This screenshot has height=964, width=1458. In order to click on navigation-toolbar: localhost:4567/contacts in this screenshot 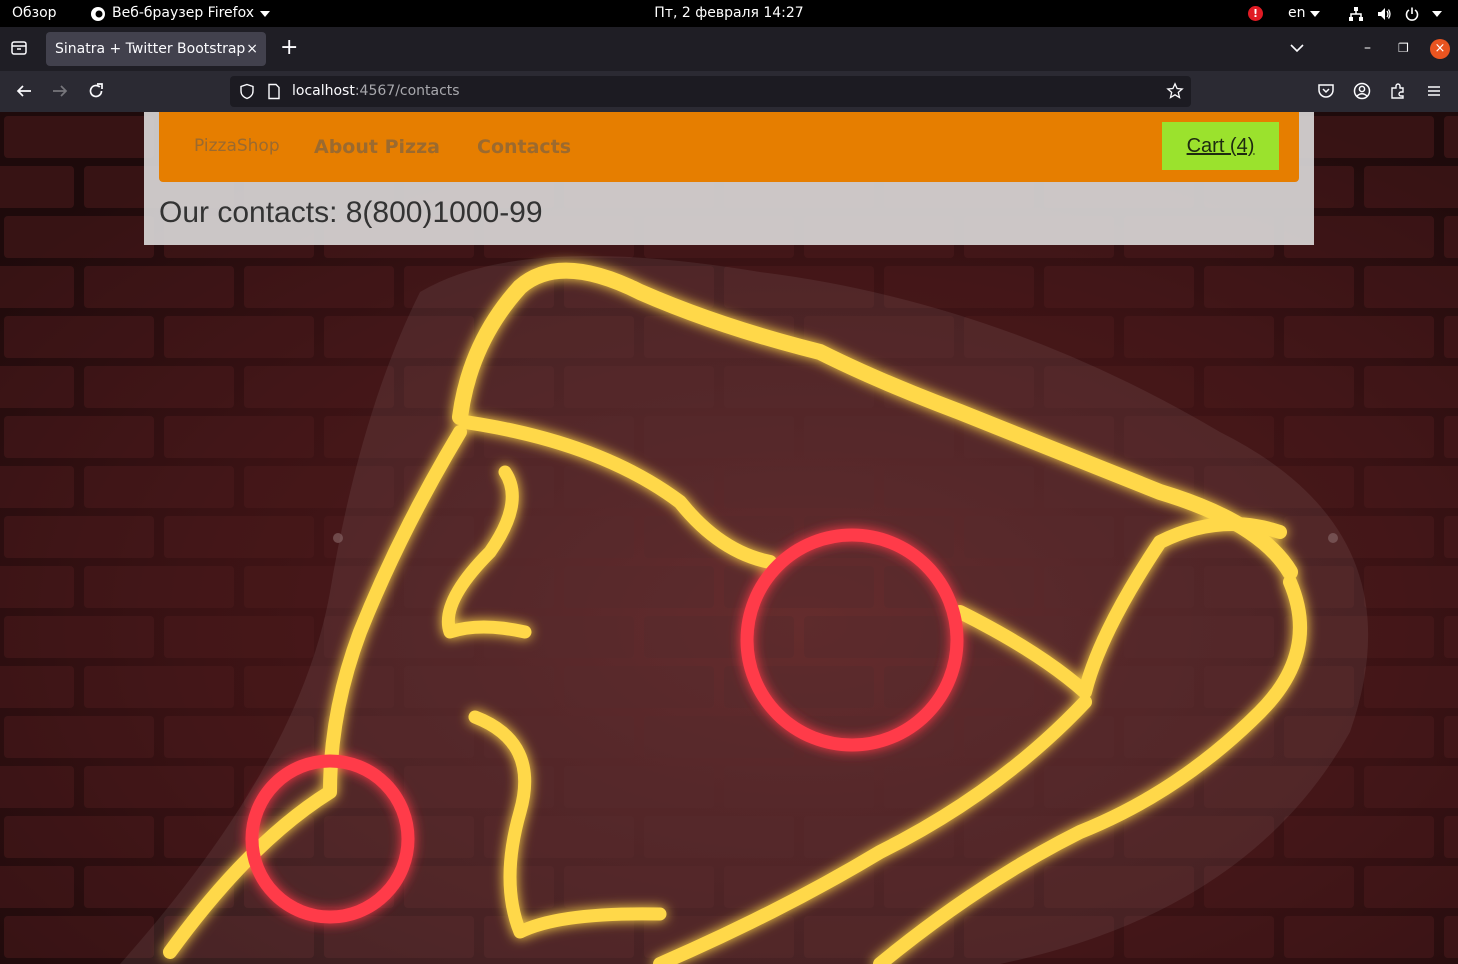, I will do `click(729, 91)`.